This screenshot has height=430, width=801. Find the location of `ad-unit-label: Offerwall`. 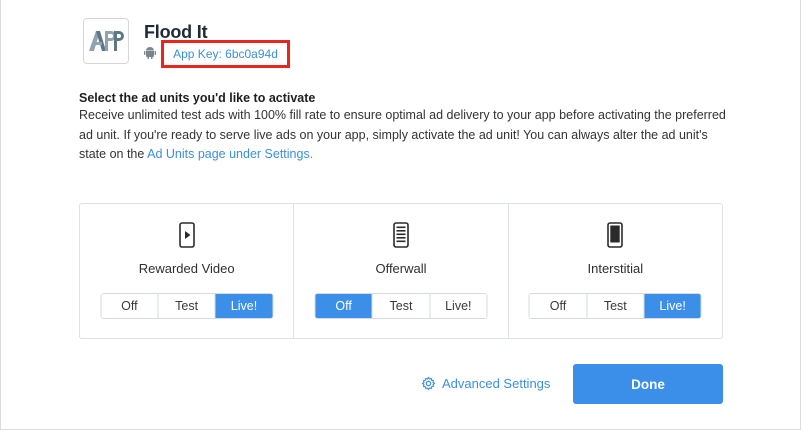

ad-unit-label: Offerwall is located at coordinates (401, 268).